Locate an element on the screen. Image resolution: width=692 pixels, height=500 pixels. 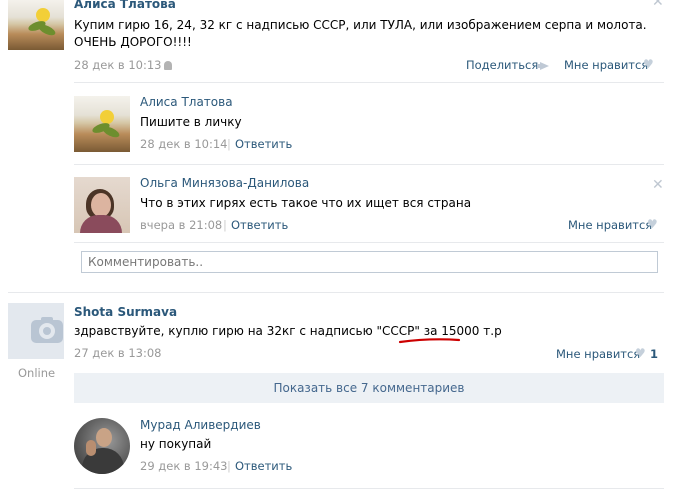
avatar is located at coordinates (36, 331).